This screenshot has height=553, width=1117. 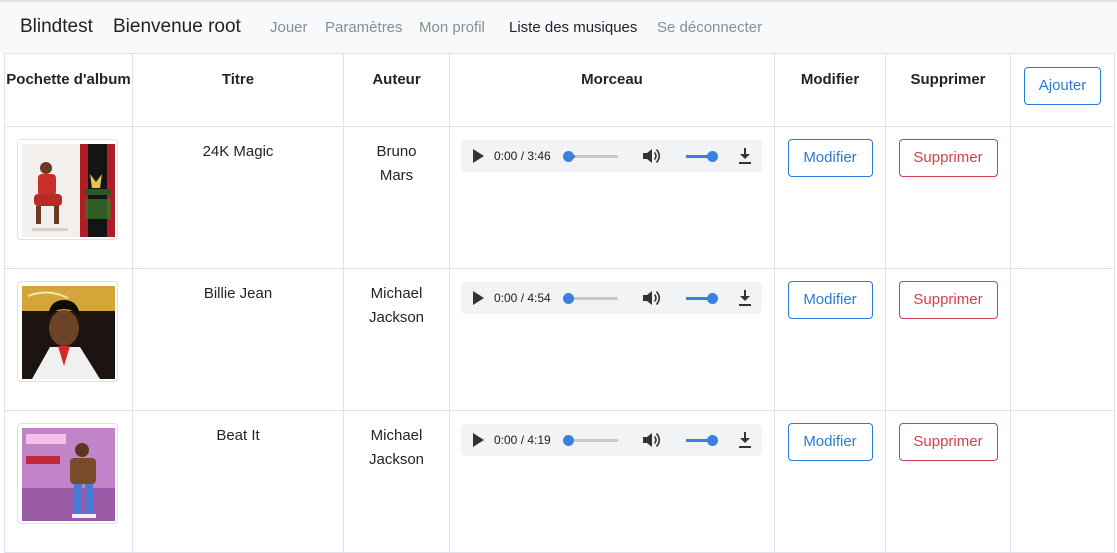 I want to click on track-cell: 0:00 / 4:19, so click(x=612, y=481).